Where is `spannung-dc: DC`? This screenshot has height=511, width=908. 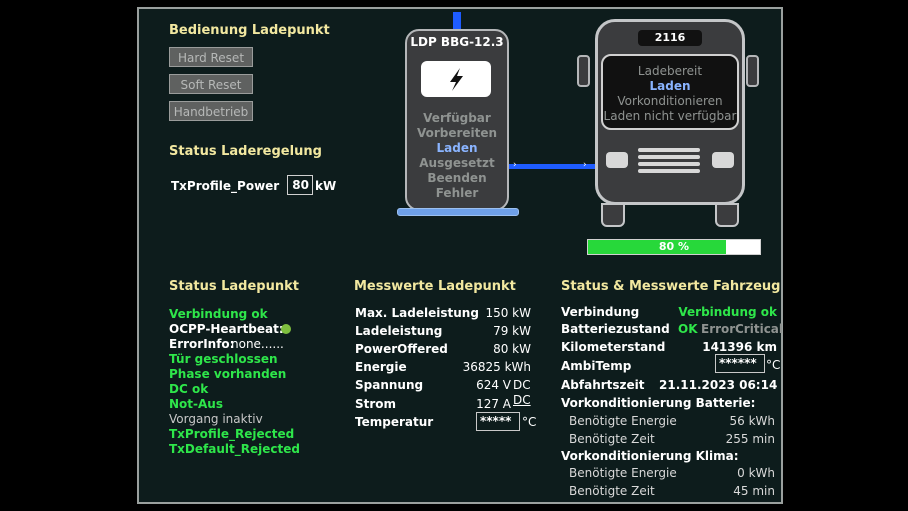 spannung-dc: DC is located at coordinates (522, 385).